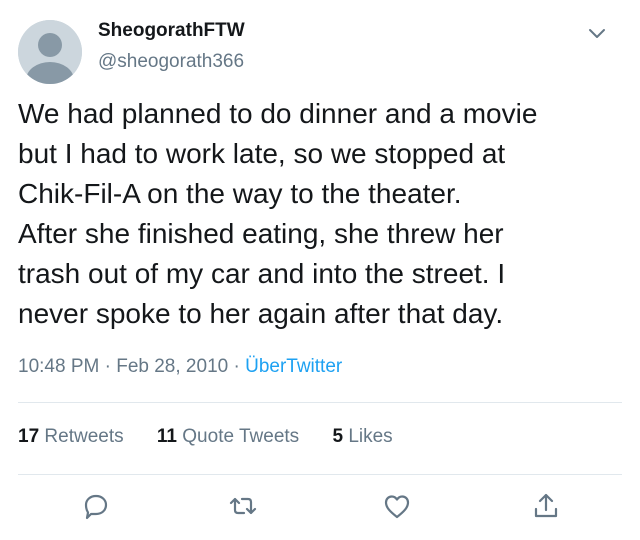  What do you see at coordinates (171, 62) in the screenshot?
I see `user-handle: @sheogorath366` at bounding box center [171, 62].